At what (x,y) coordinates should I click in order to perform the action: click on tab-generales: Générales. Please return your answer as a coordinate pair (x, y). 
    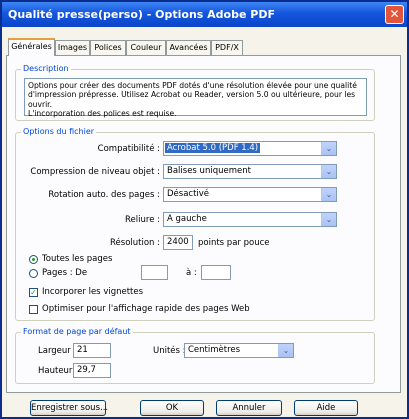
    Looking at the image, I should click on (31, 47).